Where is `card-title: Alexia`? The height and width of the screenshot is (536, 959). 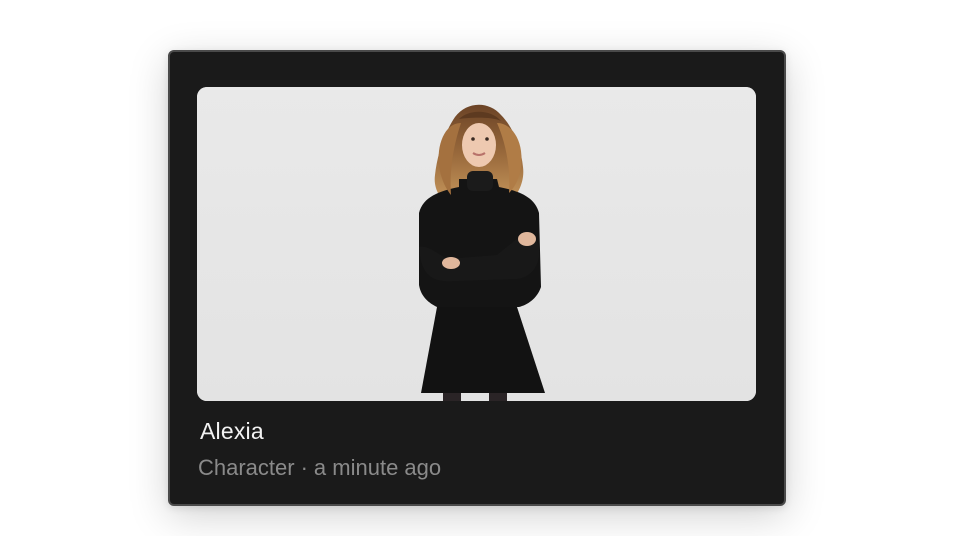 card-title: Alexia is located at coordinates (232, 431).